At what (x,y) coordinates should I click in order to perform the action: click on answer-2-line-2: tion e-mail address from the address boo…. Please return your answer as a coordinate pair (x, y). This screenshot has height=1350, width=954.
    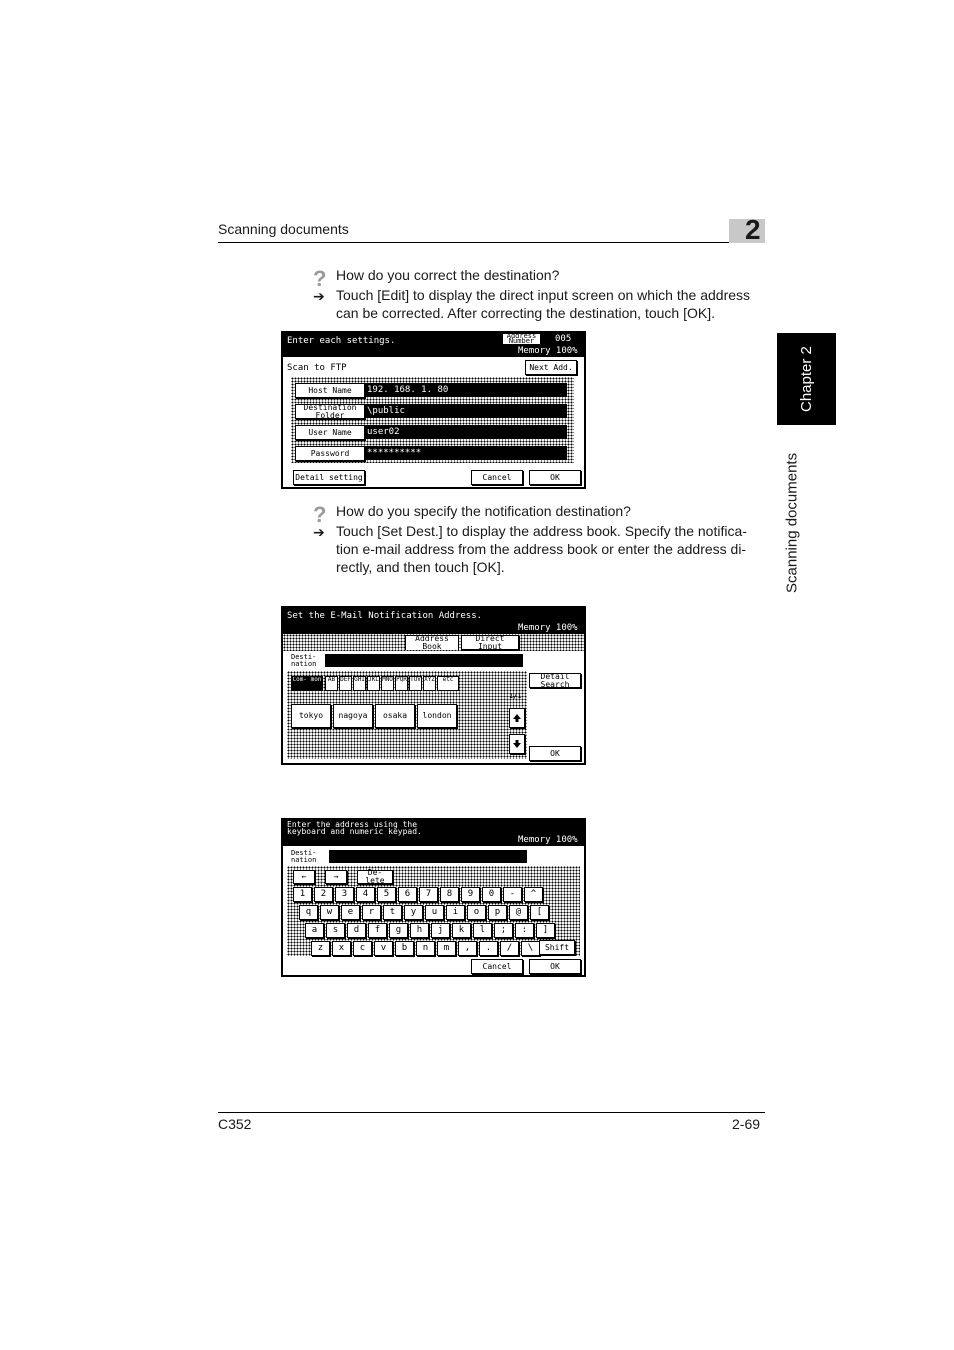
    Looking at the image, I should click on (541, 549).